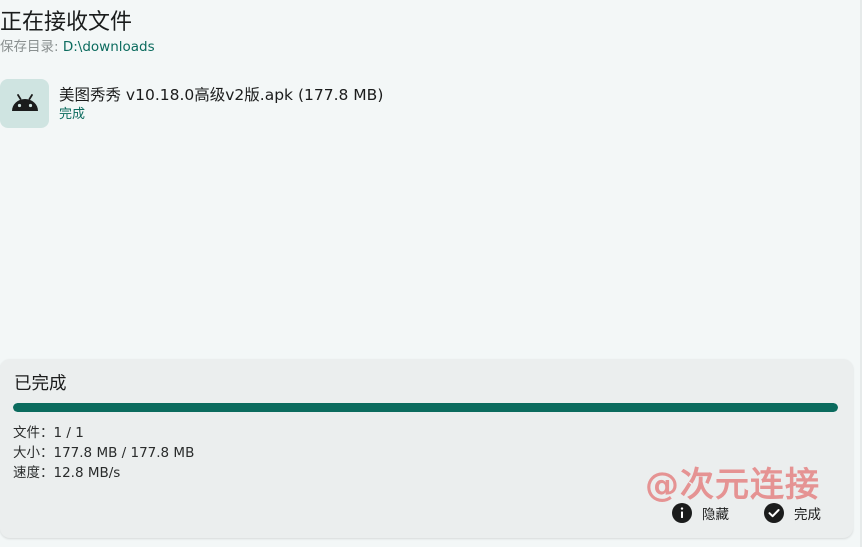 The image size is (862, 547). What do you see at coordinates (24, 103) in the screenshot?
I see `android-icon` at bounding box center [24, 103].